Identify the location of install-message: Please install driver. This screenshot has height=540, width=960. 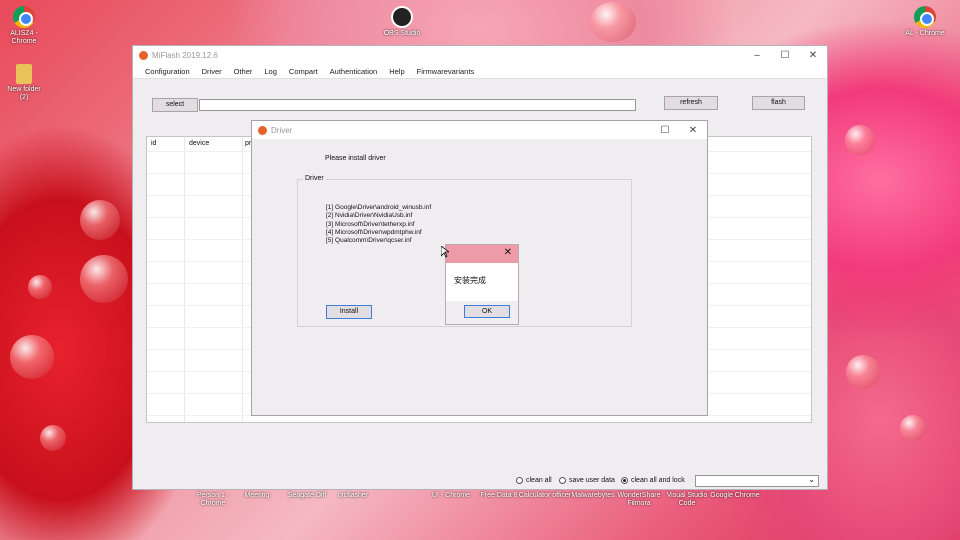
(355, 158).